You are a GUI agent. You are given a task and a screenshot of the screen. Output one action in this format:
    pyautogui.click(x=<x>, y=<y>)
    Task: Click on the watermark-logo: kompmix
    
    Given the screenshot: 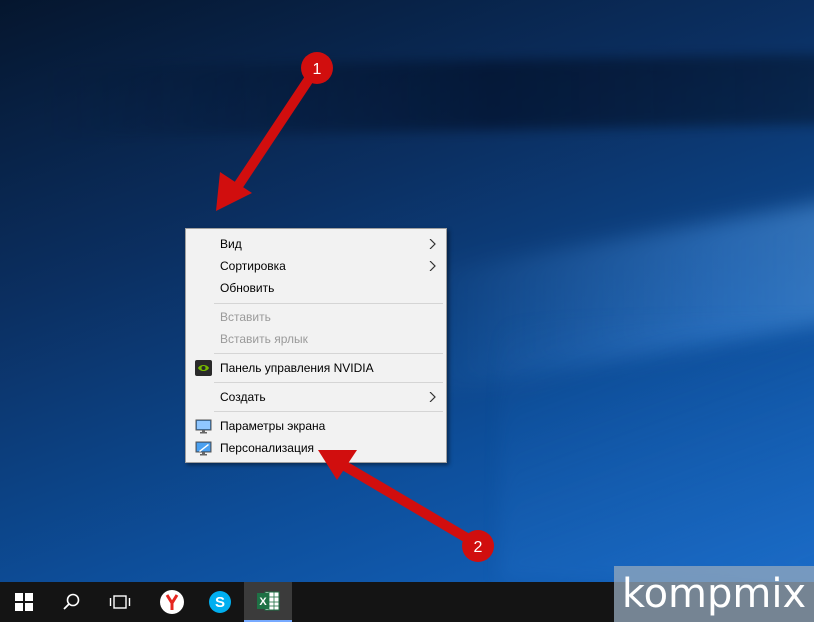 What is the action you would take?
    pyautogui.click(x=714, y=594)
    